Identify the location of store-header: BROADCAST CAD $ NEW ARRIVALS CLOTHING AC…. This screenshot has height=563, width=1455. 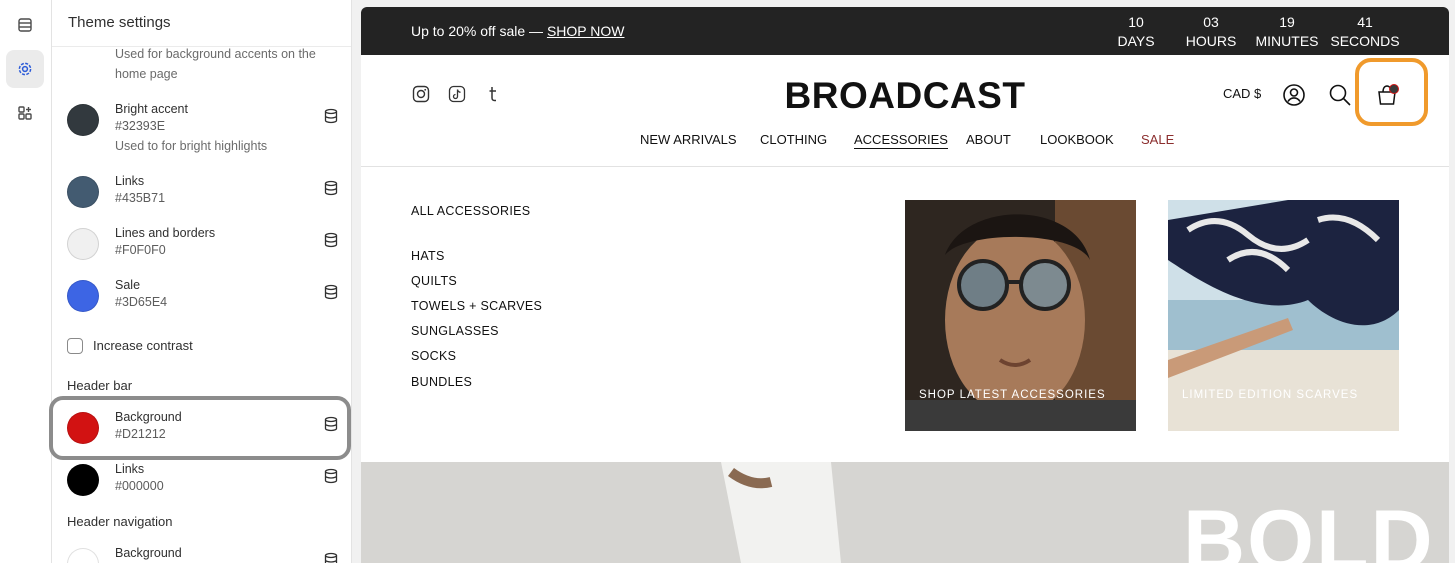
(905, 111).